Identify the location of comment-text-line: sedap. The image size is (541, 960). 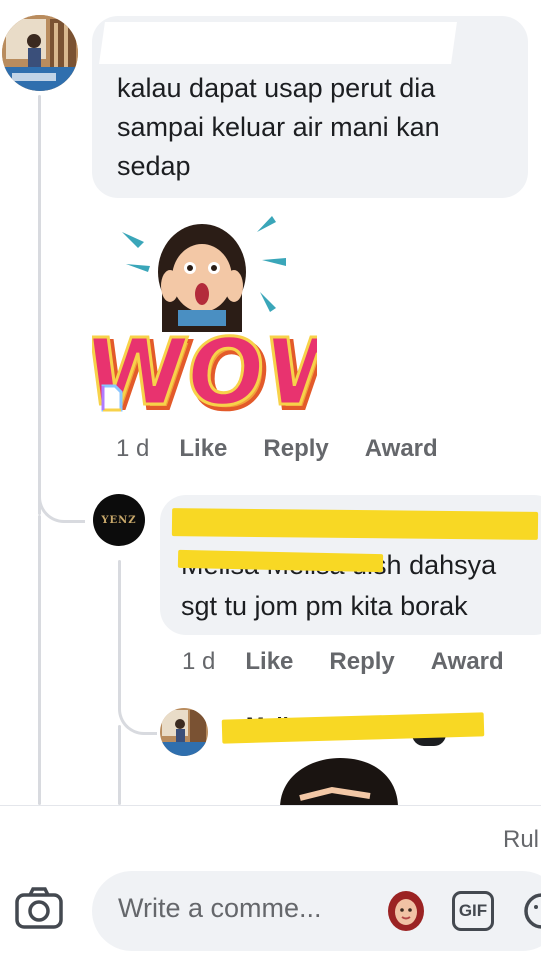
(154, 166).